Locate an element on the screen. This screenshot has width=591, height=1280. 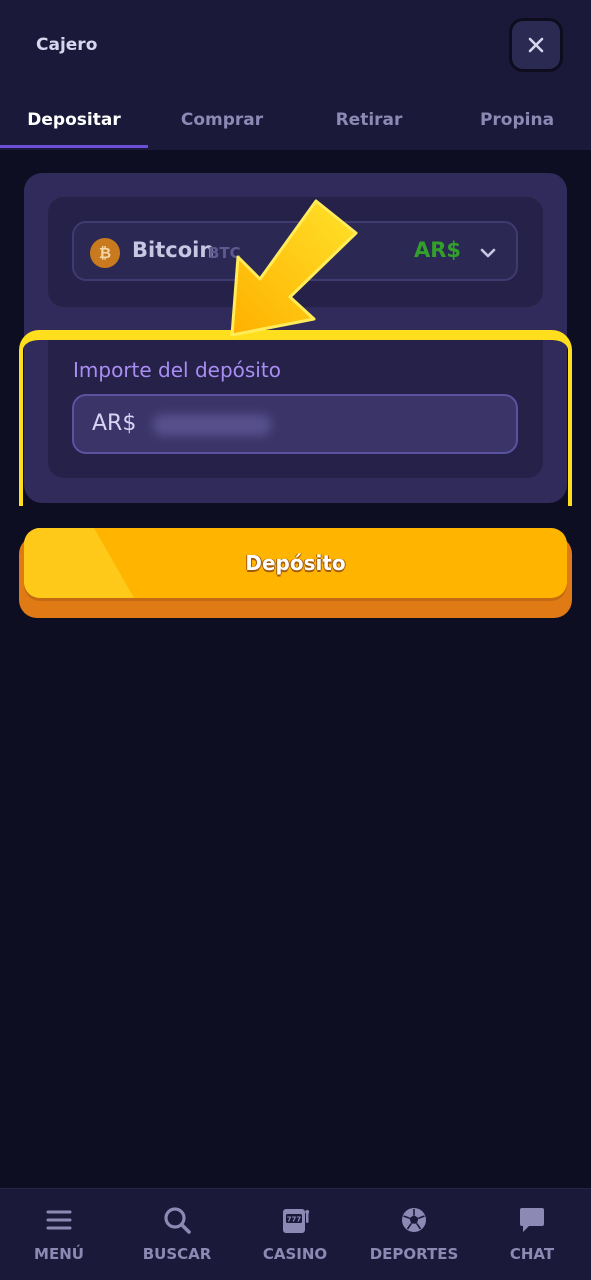
nav-label-casino: CASINO is located at coordinates (295, 1254).